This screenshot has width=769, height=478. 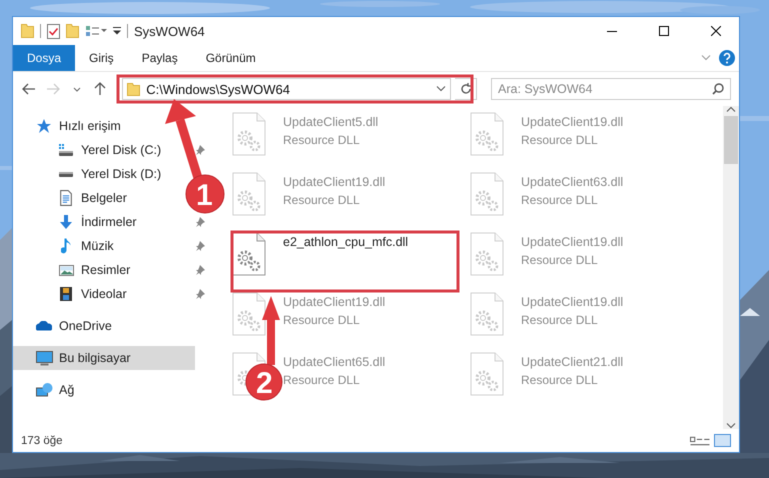 What do you see at coordinates (731, 109) in the screenshot?
I see `chevron-up-icon` at bounding box center [731, 109].